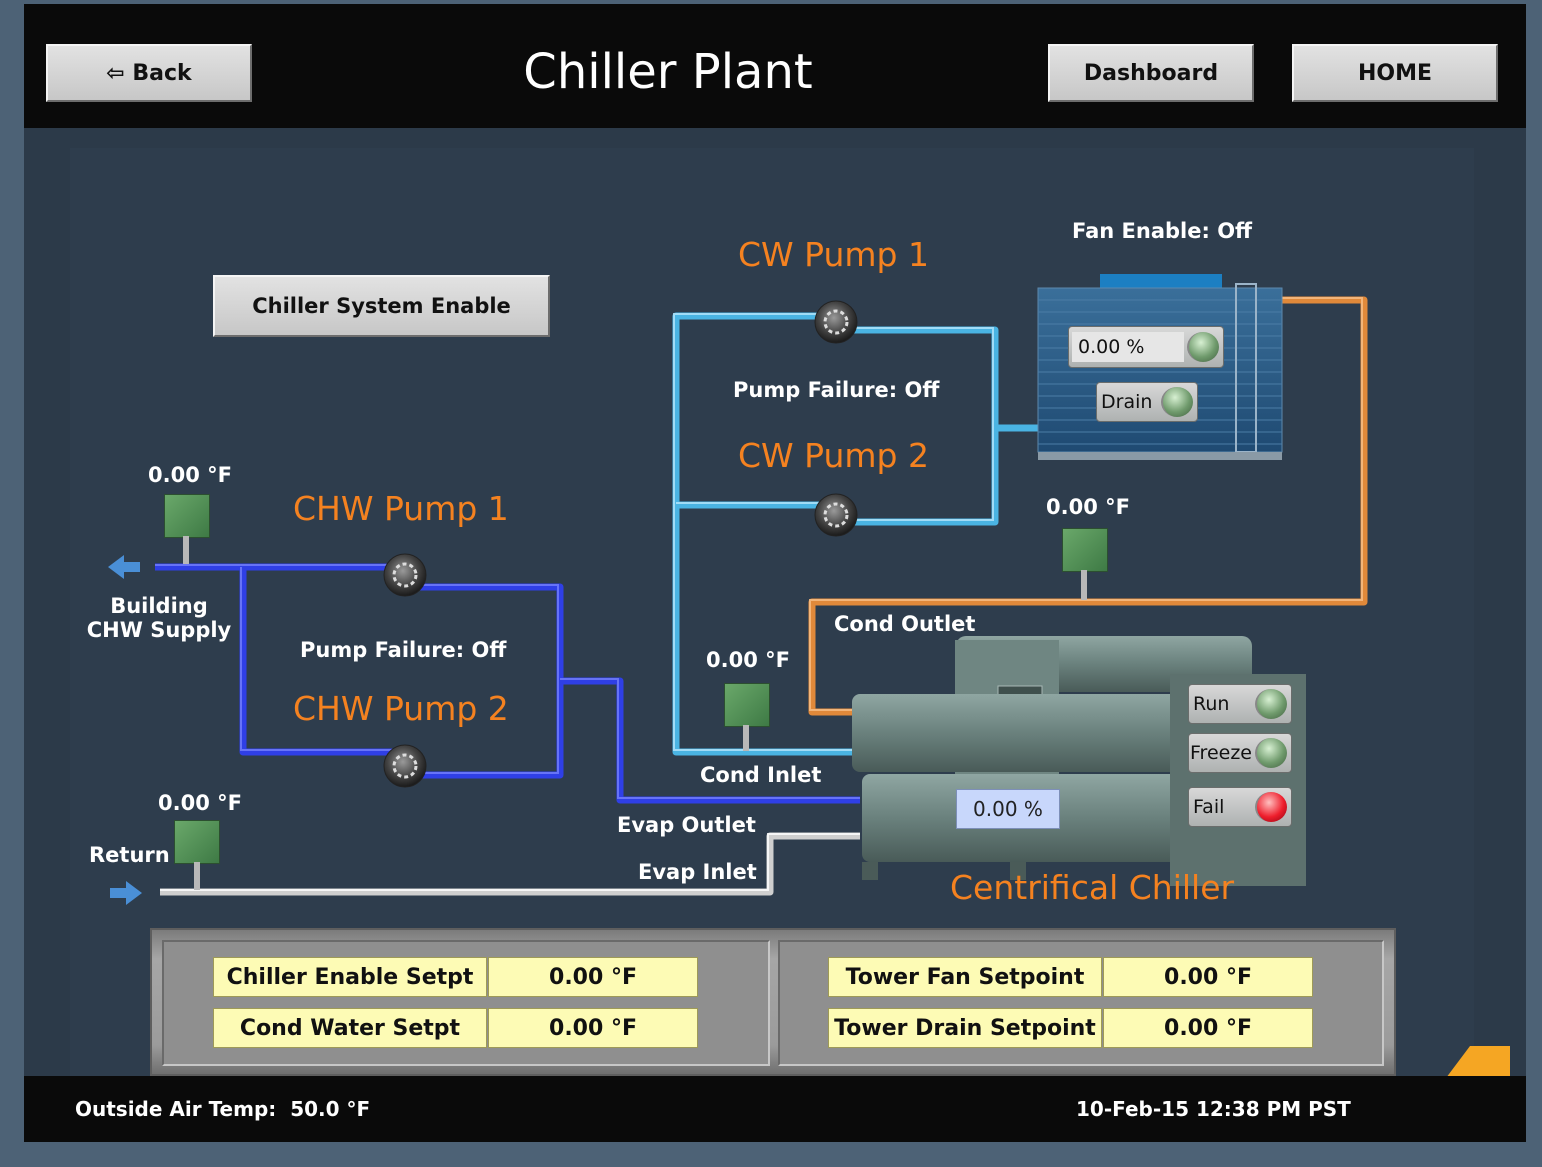  Describe the element at coordinates (905, 624) in the screenshot. I see `cond-outlet-label: Cond Outlet` at that location.